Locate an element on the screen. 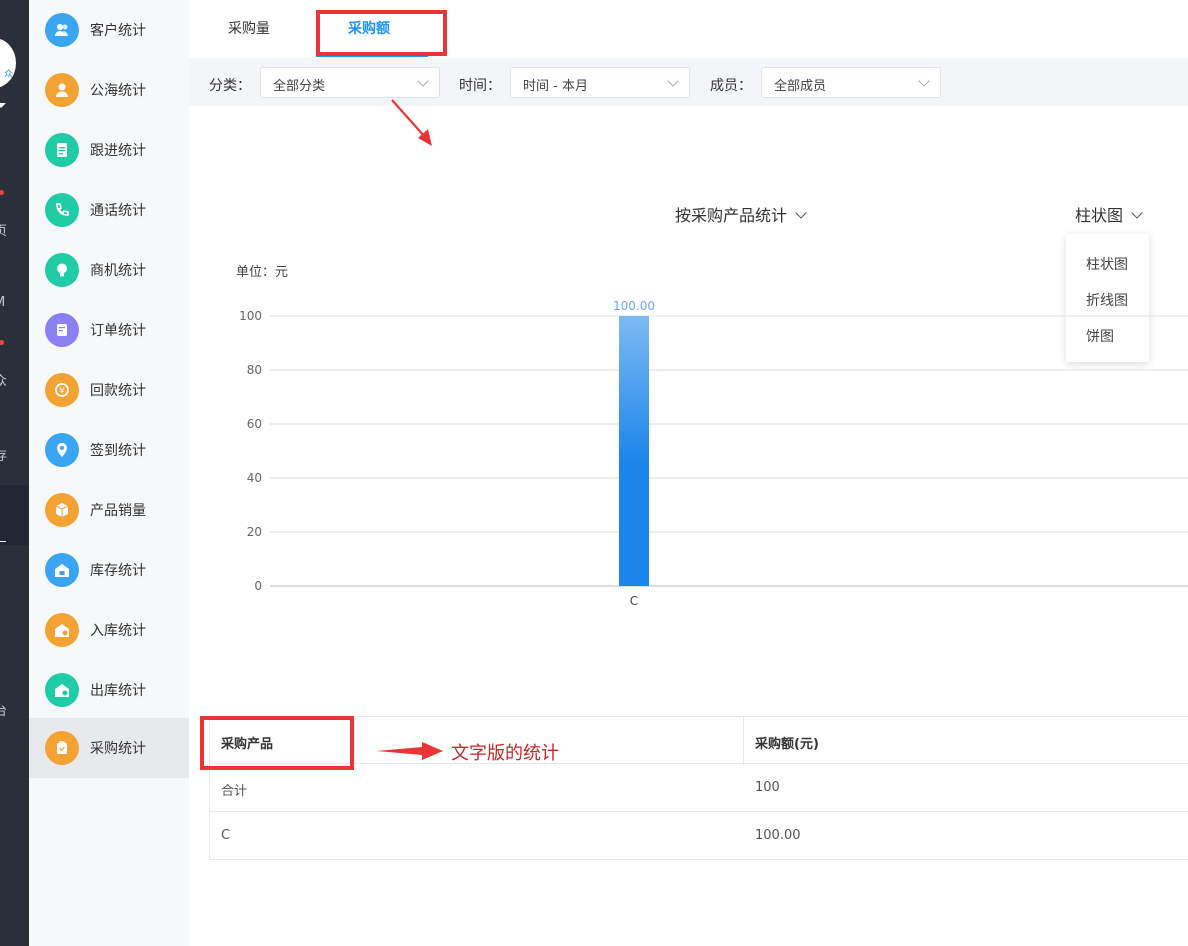  time-filter-label: 时间： is located at coordinates (480, 86).